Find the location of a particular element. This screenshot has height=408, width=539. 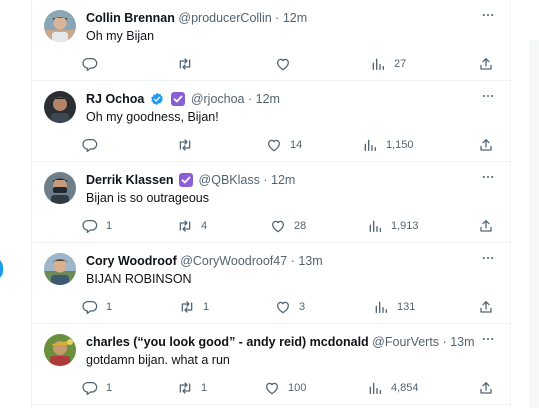

views-button: 4,854 is located at coordinates (393, 388).